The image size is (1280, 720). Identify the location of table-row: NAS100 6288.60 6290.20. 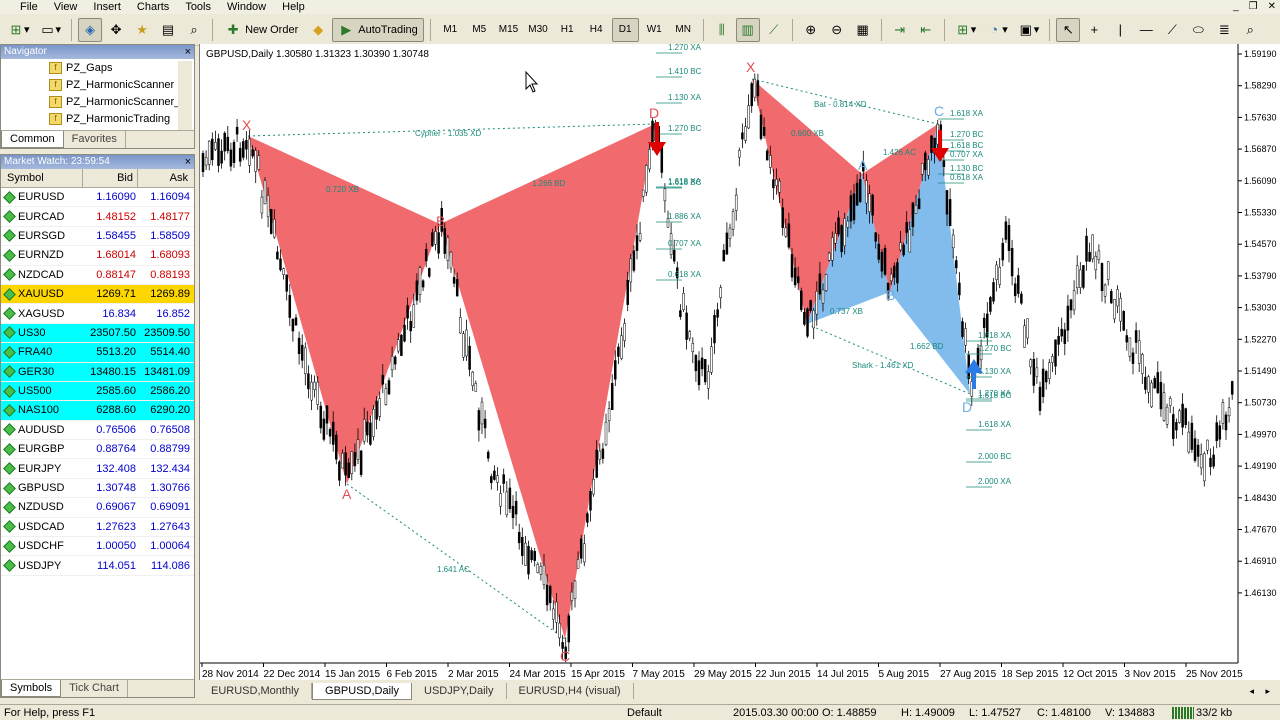
(97, 411).